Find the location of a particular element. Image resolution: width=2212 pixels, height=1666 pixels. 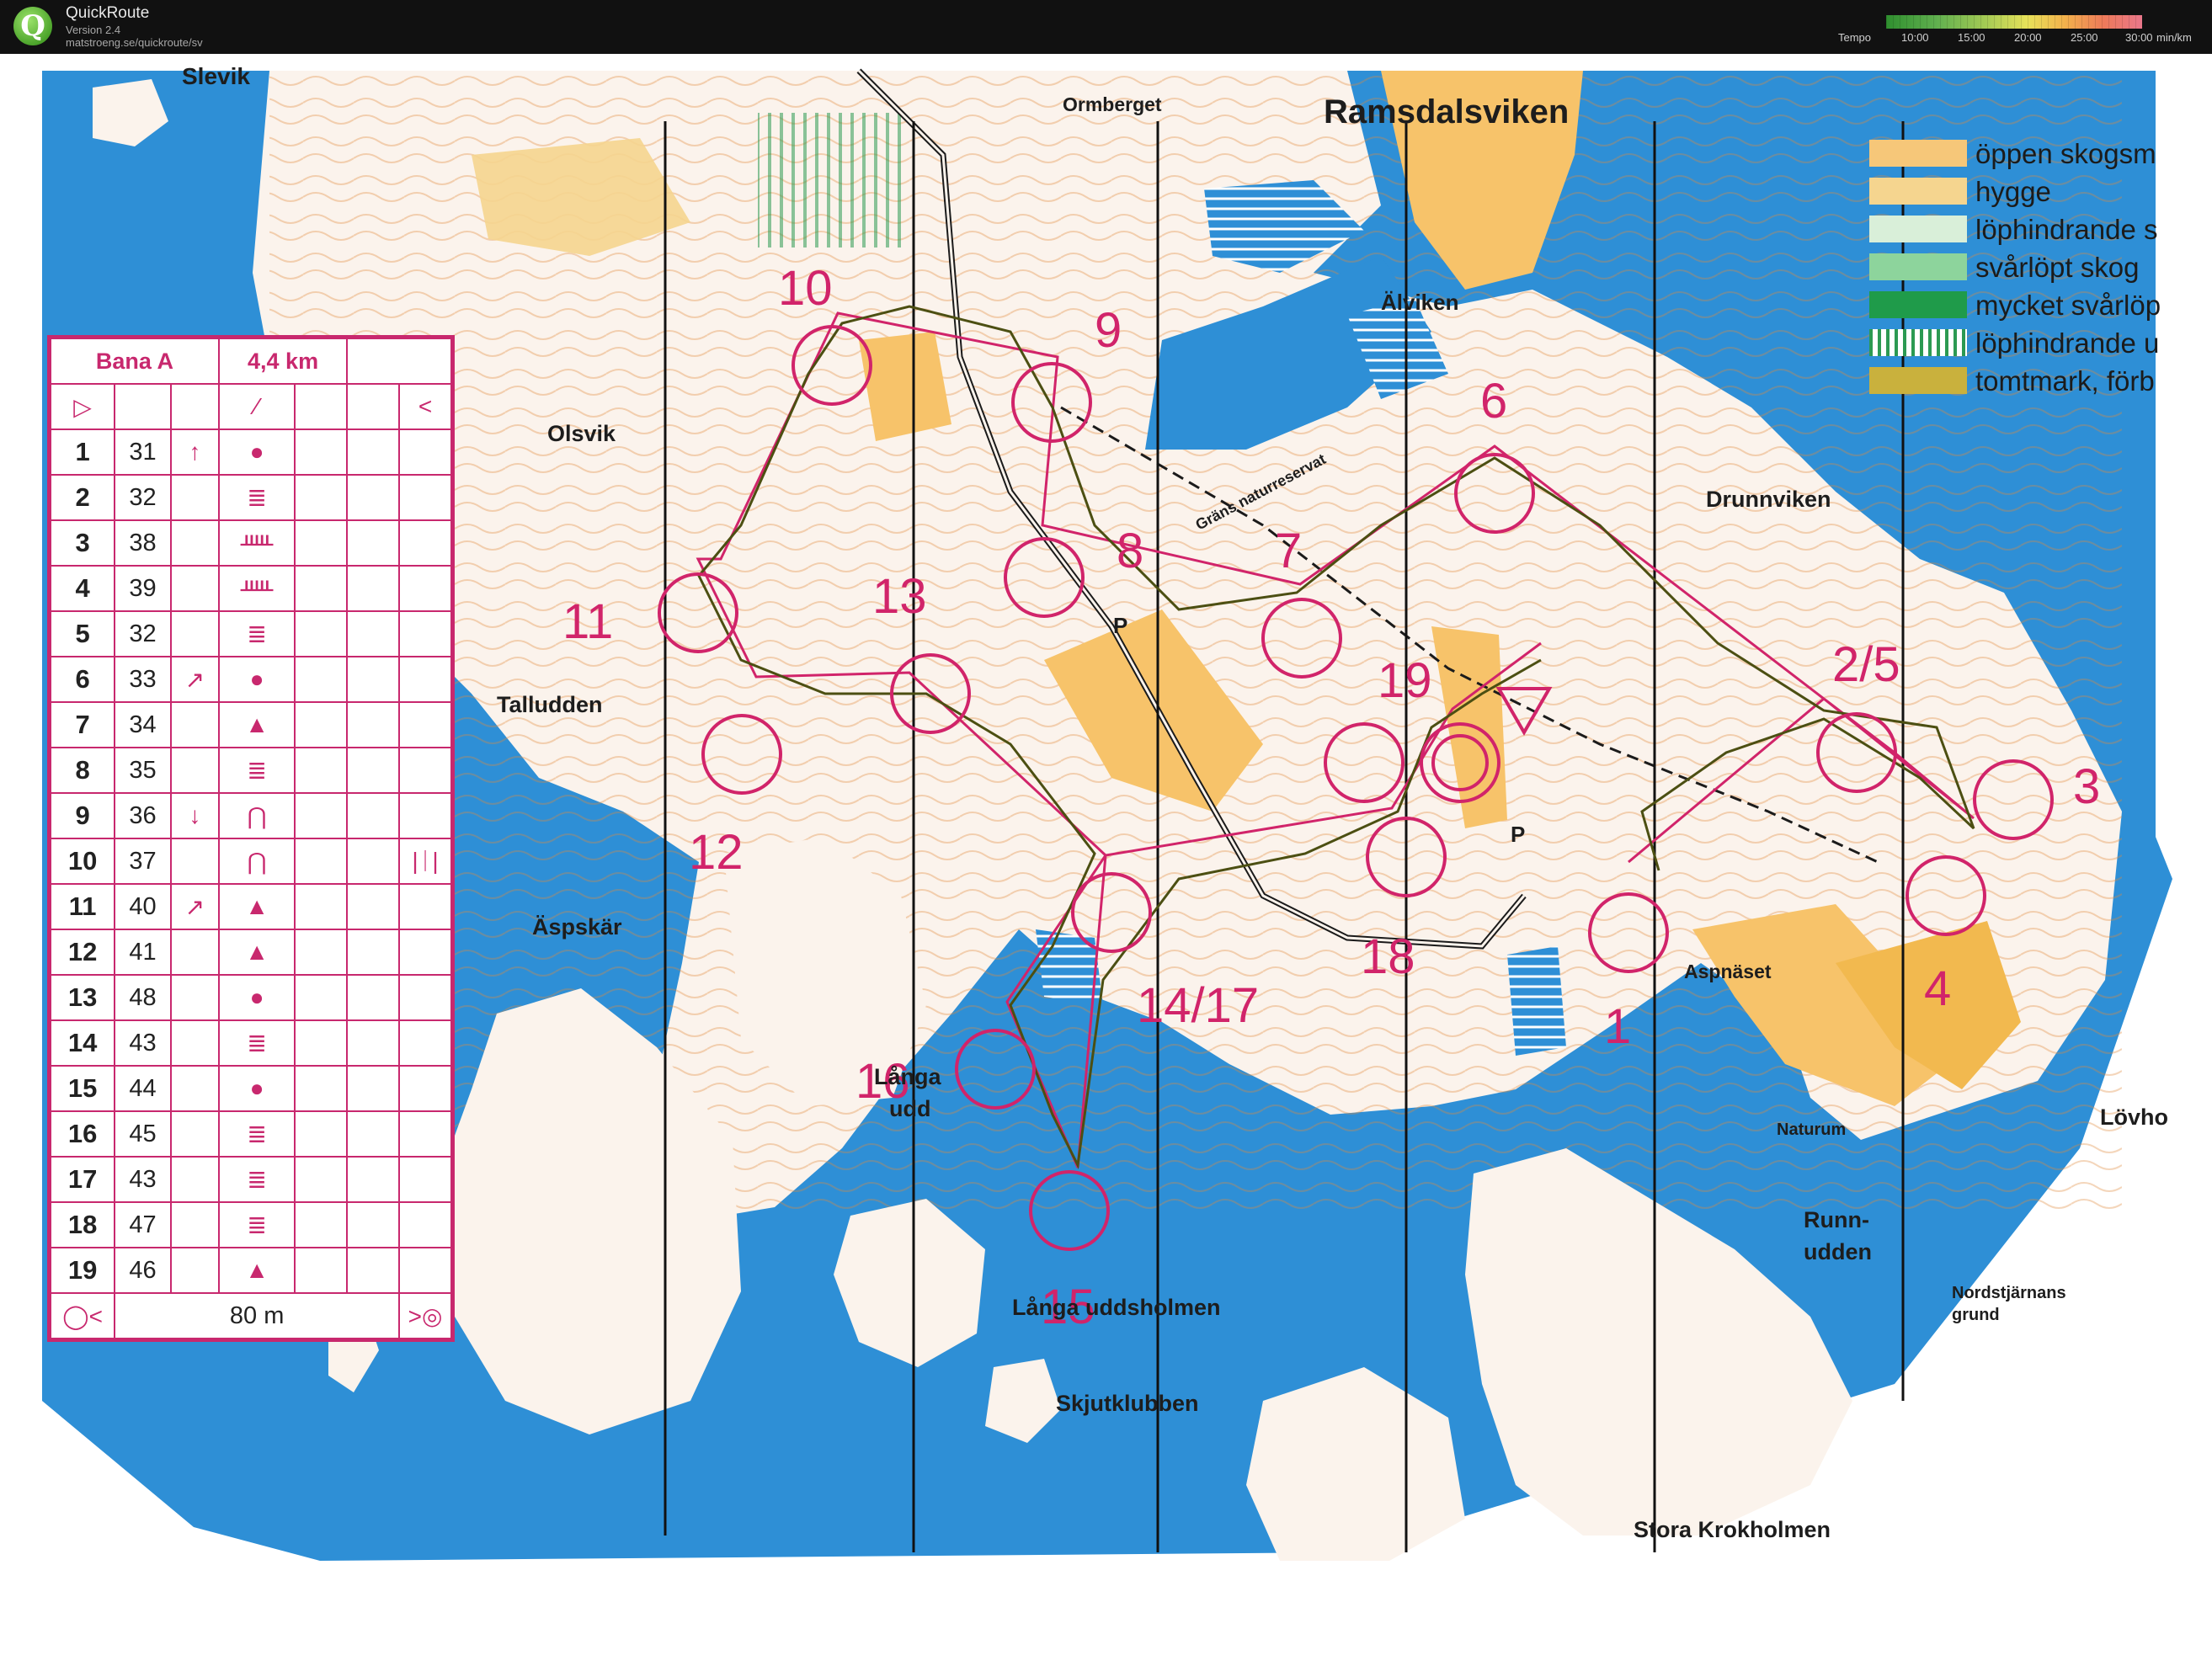

control-description-row: 7 34 ▲ is located at coordinates (251, 724).